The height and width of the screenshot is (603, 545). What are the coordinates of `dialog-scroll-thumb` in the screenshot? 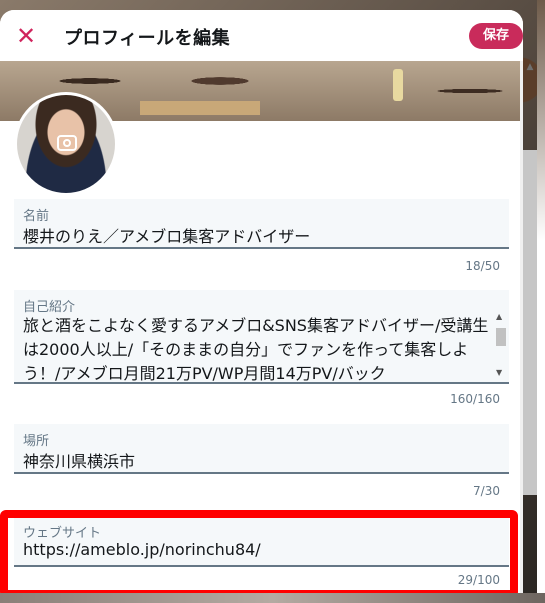 It's located at (530, 322).